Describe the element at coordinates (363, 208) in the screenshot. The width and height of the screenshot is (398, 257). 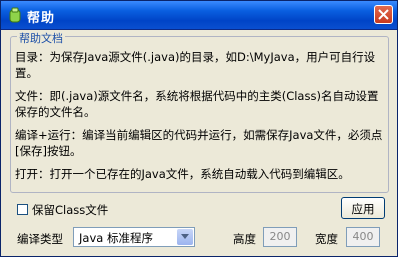
I see `apply-button: 应用` at that location.